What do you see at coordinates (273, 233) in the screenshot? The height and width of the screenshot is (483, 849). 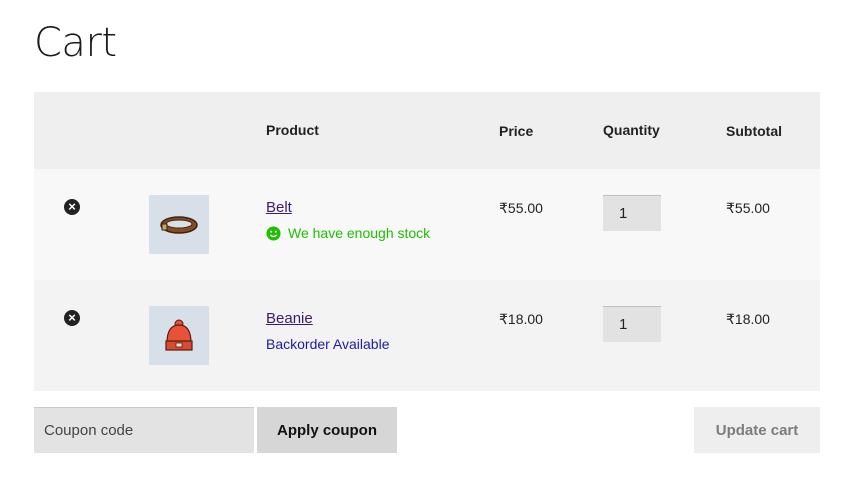 I see `smiley-icon` at bounding box center [273, 233].